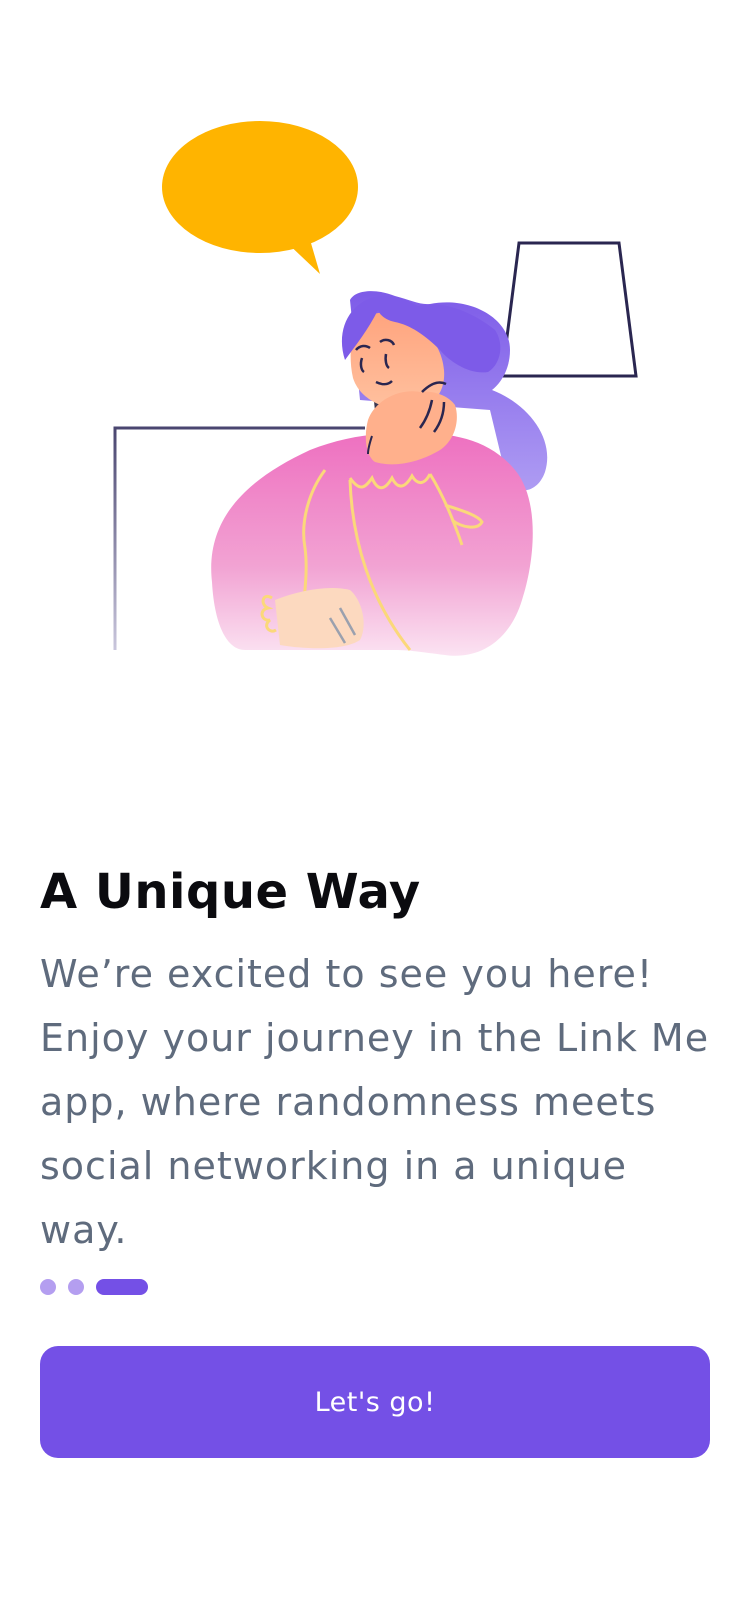  Describe the element at coordinates (260, 197) in the screenshot. I see `speech-bubble-icon` at that location.